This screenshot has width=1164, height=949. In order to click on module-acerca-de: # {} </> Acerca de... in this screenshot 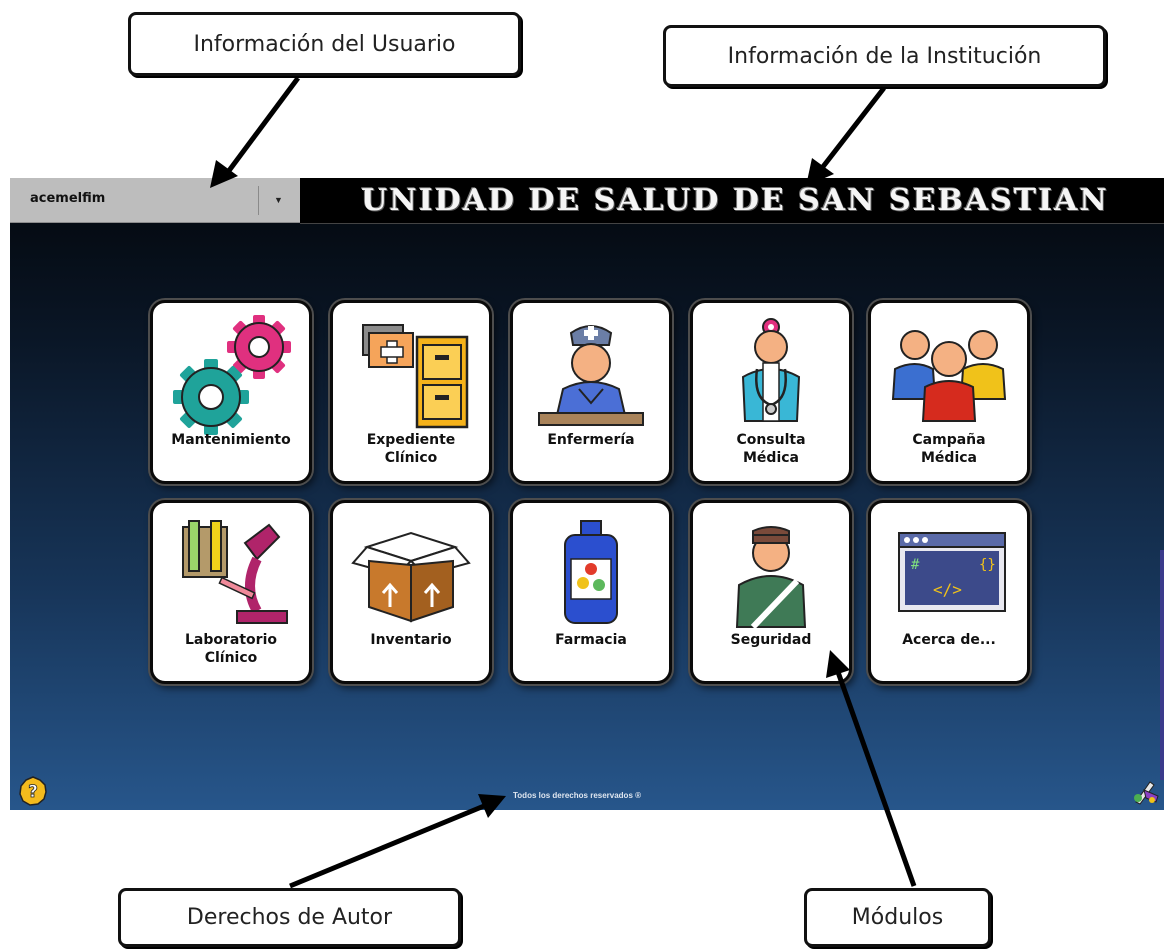, I will do `click(949, 592)`.